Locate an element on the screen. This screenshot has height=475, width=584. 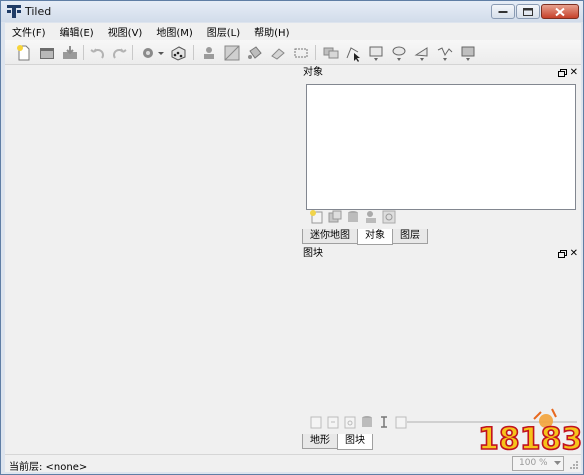
undo-icon is located at coordinates (98, 53).